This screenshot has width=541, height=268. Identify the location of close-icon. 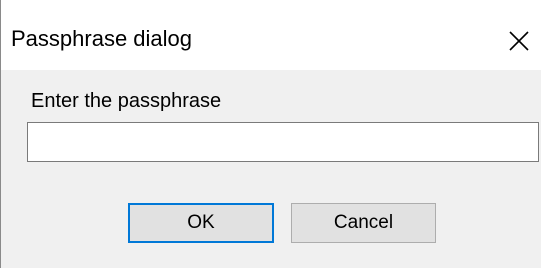
(519, 41).